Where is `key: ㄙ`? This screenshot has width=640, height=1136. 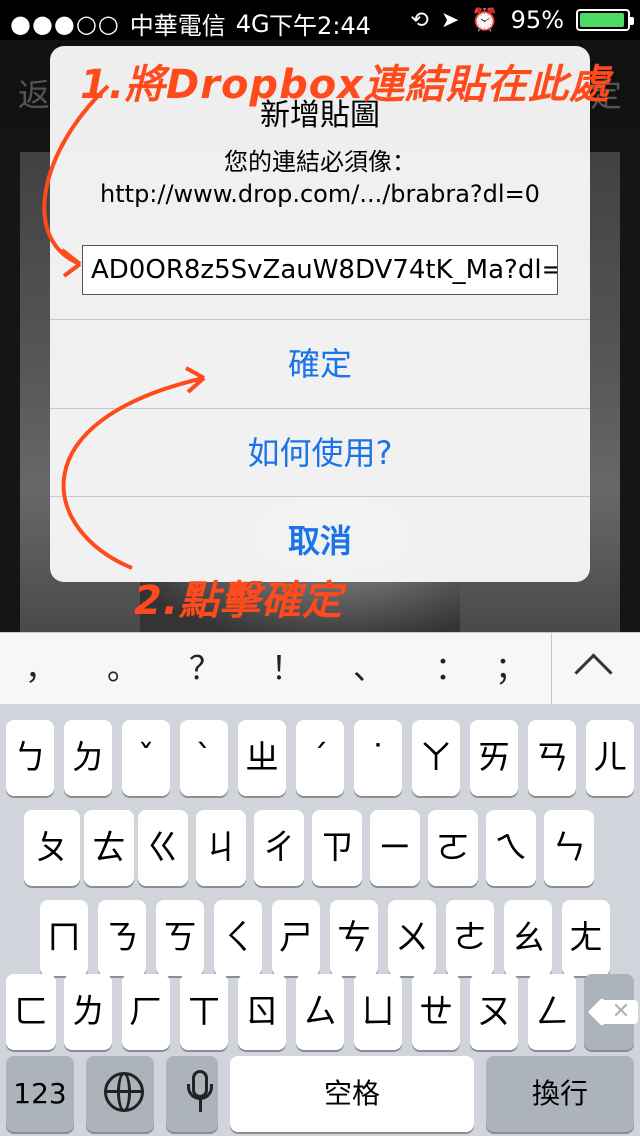 key: ㄙ is located at coordinates (320, 1012).